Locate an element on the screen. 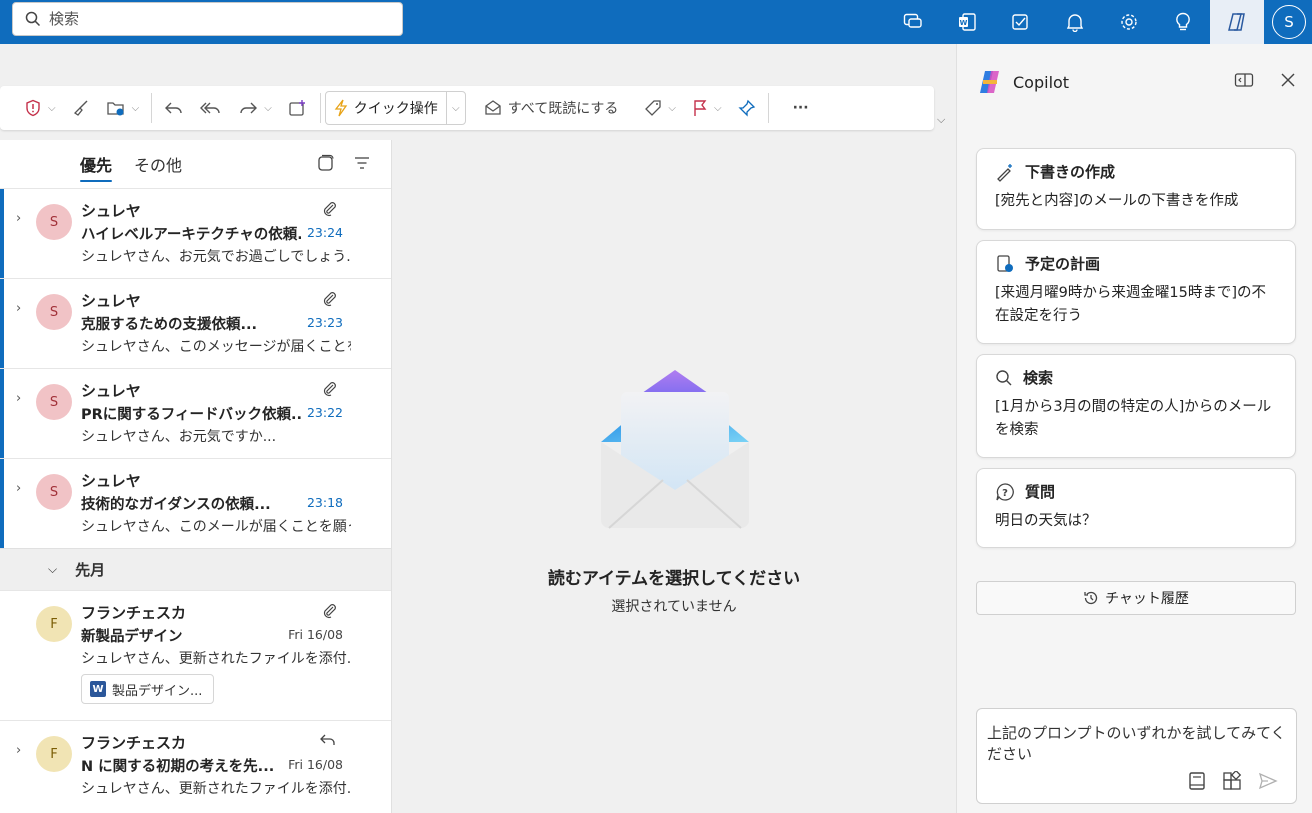 Image resolution: width=1312 pixels, height=813 pixels. paperclip-icon is located at coordinates (329, 299).